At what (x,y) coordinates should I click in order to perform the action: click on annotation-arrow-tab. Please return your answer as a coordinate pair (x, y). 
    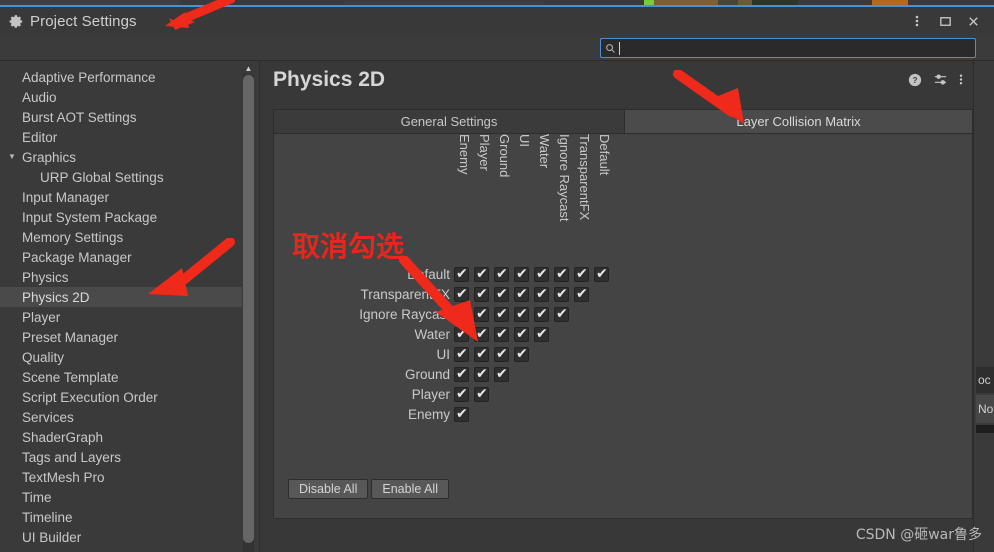
    Looking at the image, I should click on (708, 97).